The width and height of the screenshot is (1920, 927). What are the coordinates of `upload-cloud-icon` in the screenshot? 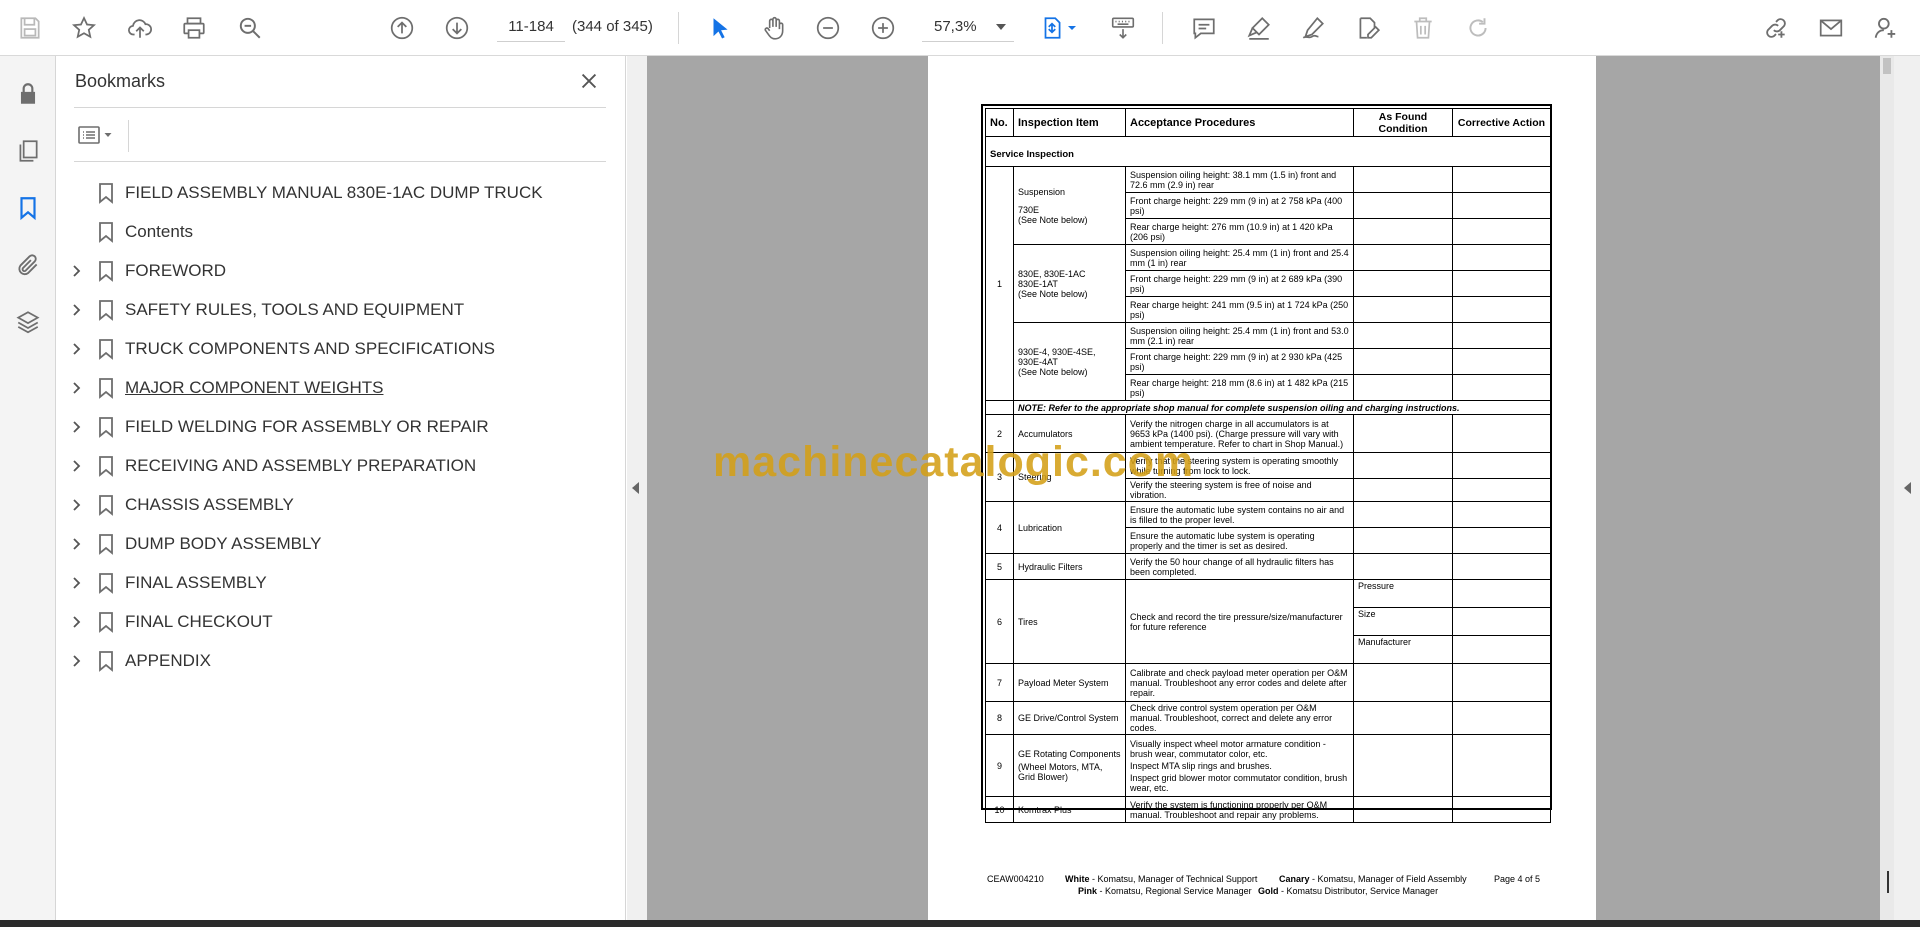 It's located at (140, 28).